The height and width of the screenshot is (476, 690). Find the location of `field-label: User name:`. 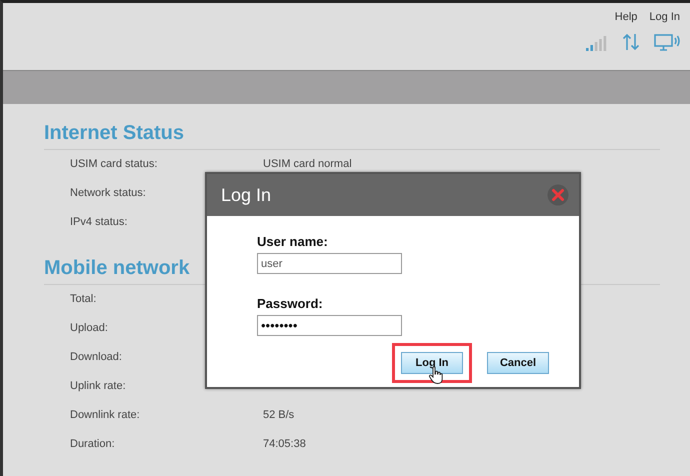

field-label: User name: is located at coordinates (293, 241).